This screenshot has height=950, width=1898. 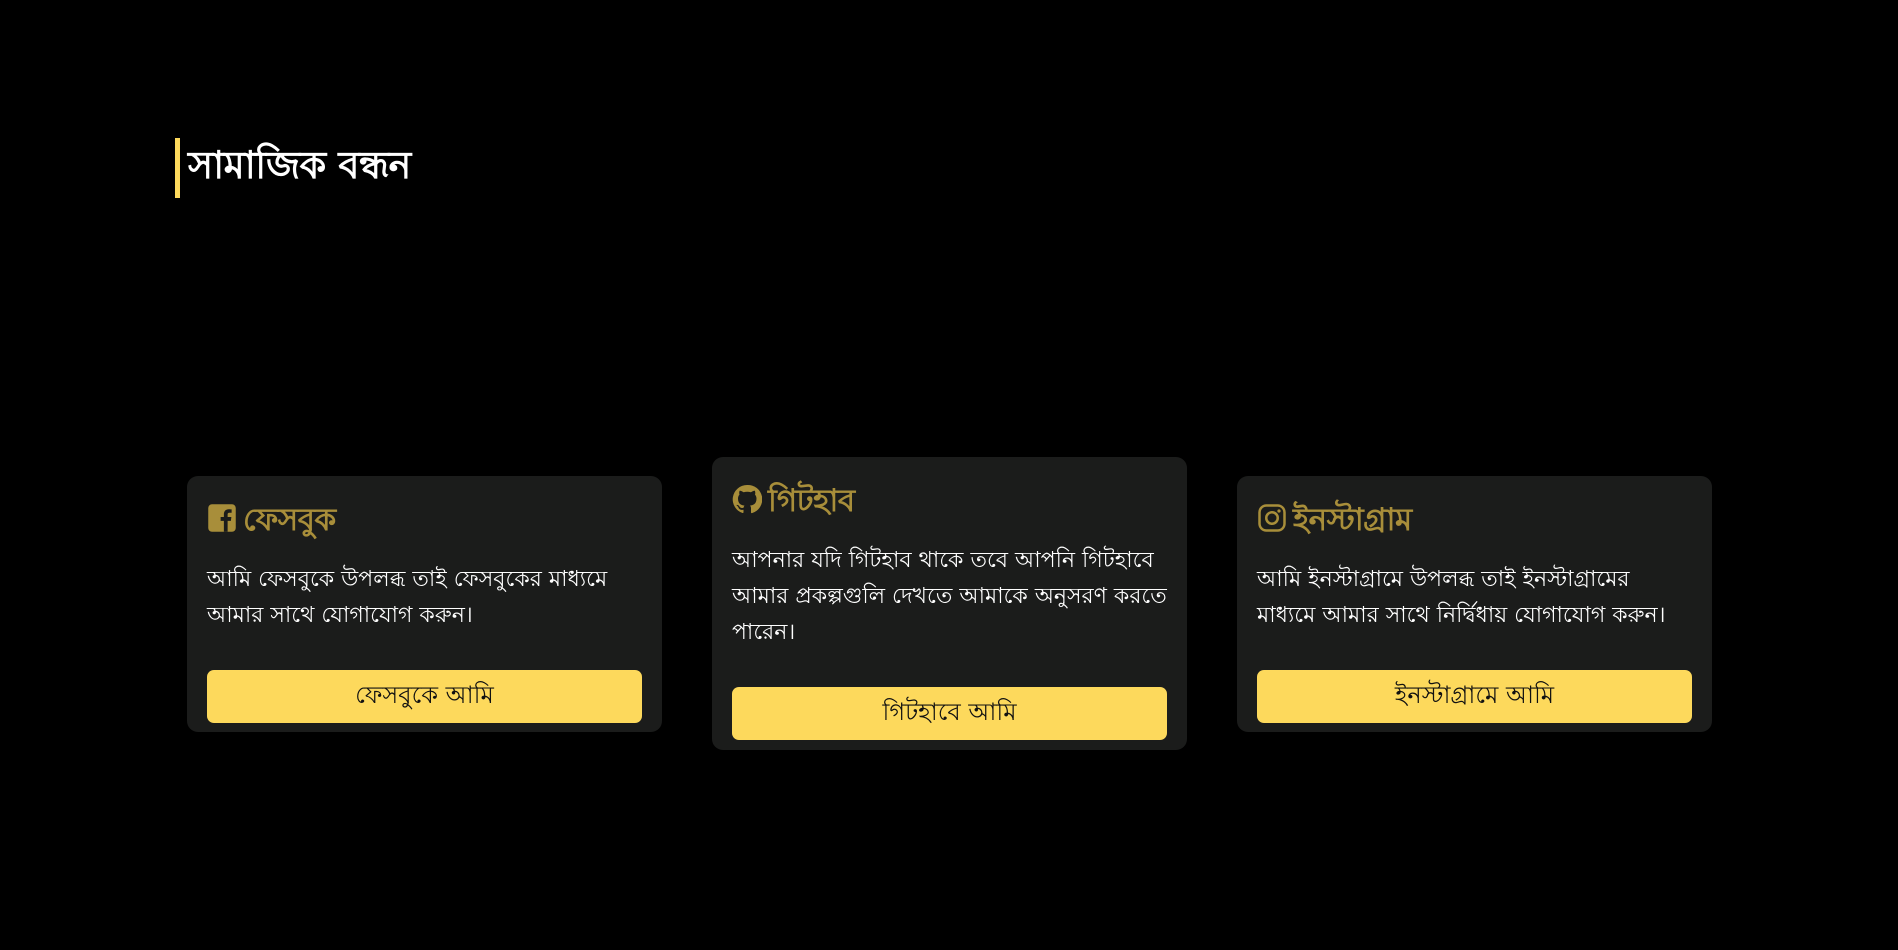 I want to click on facebook-card-title: ফেসবুক, so click(x=289, y=520).